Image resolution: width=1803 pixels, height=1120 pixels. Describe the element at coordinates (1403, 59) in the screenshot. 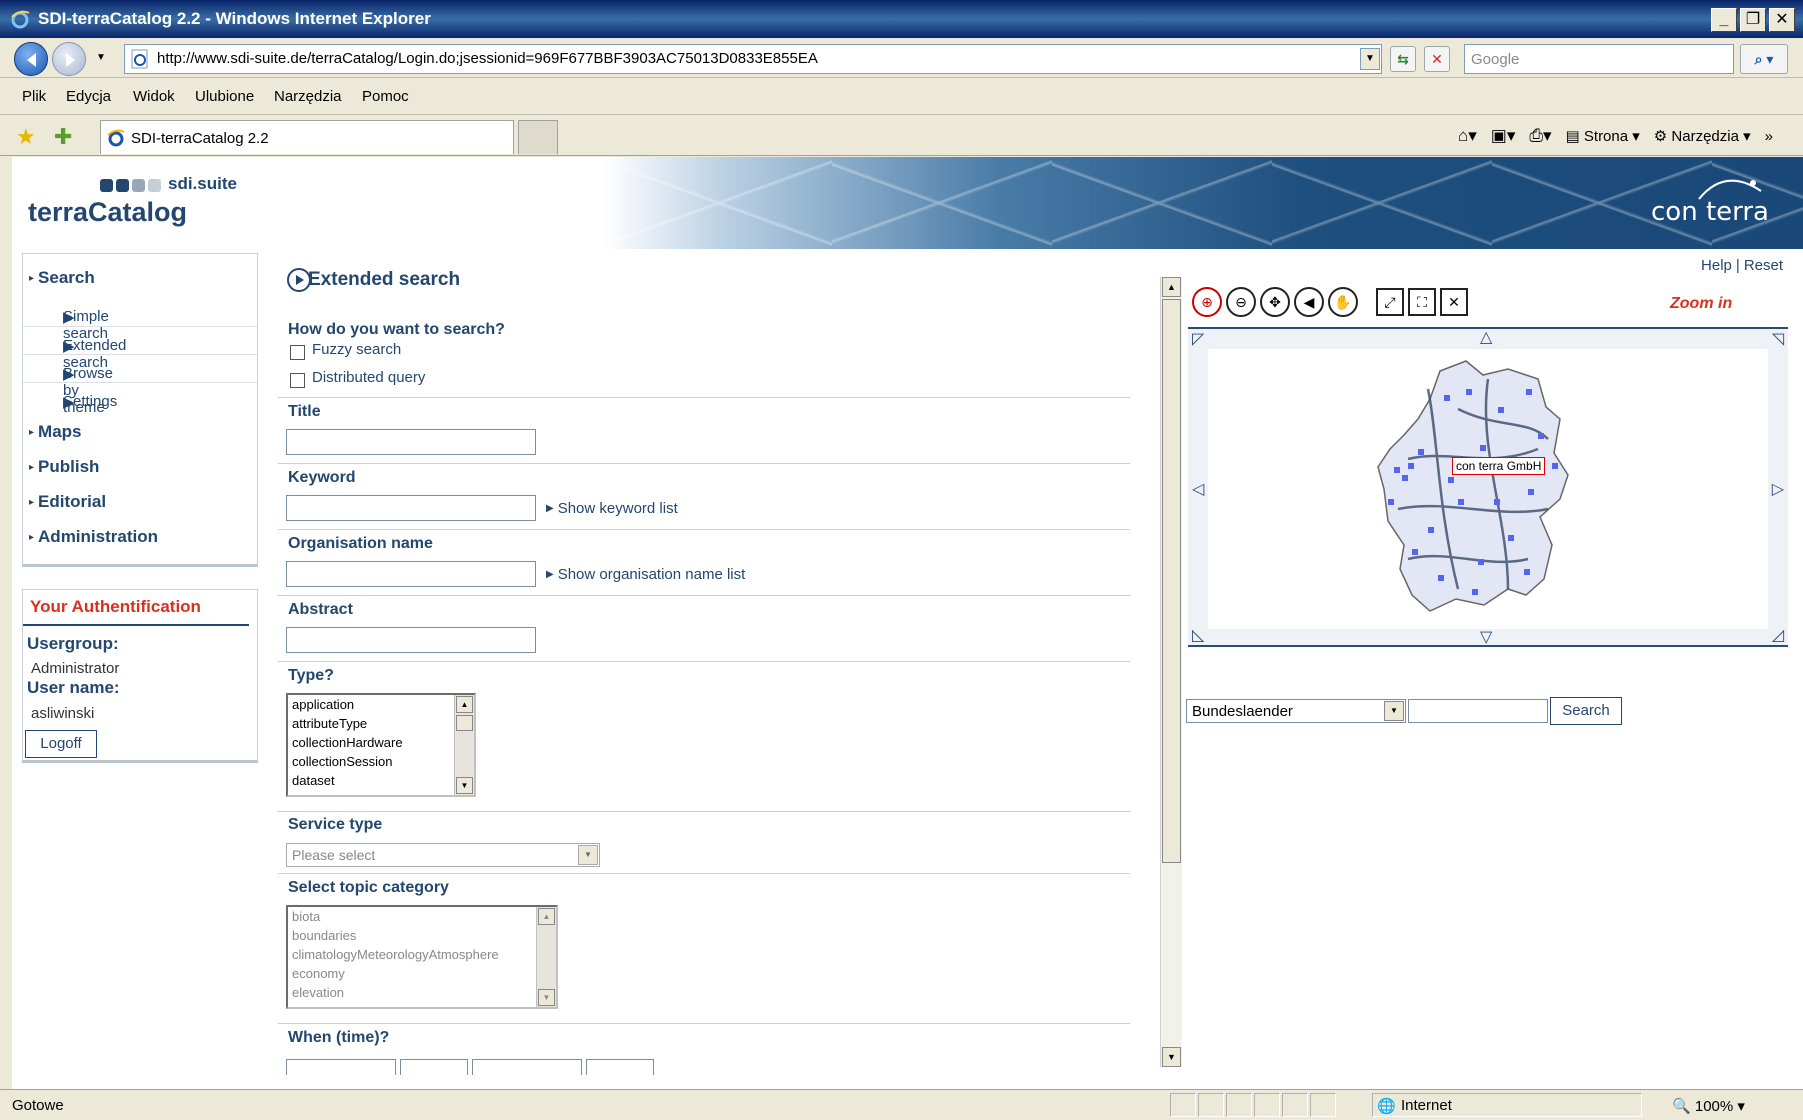

I see `refresh-button: ⇆` at that location.